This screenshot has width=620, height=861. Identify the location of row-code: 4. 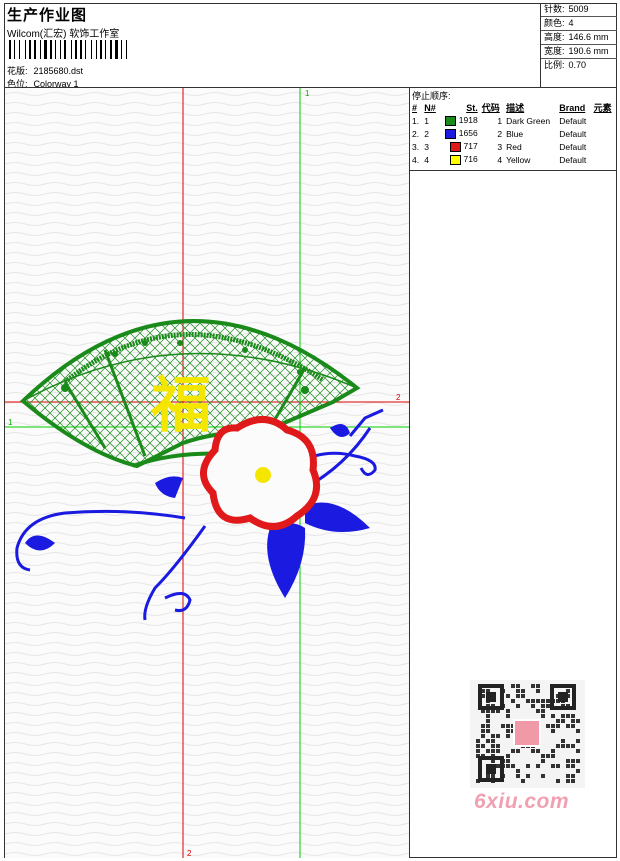
(500, 159).